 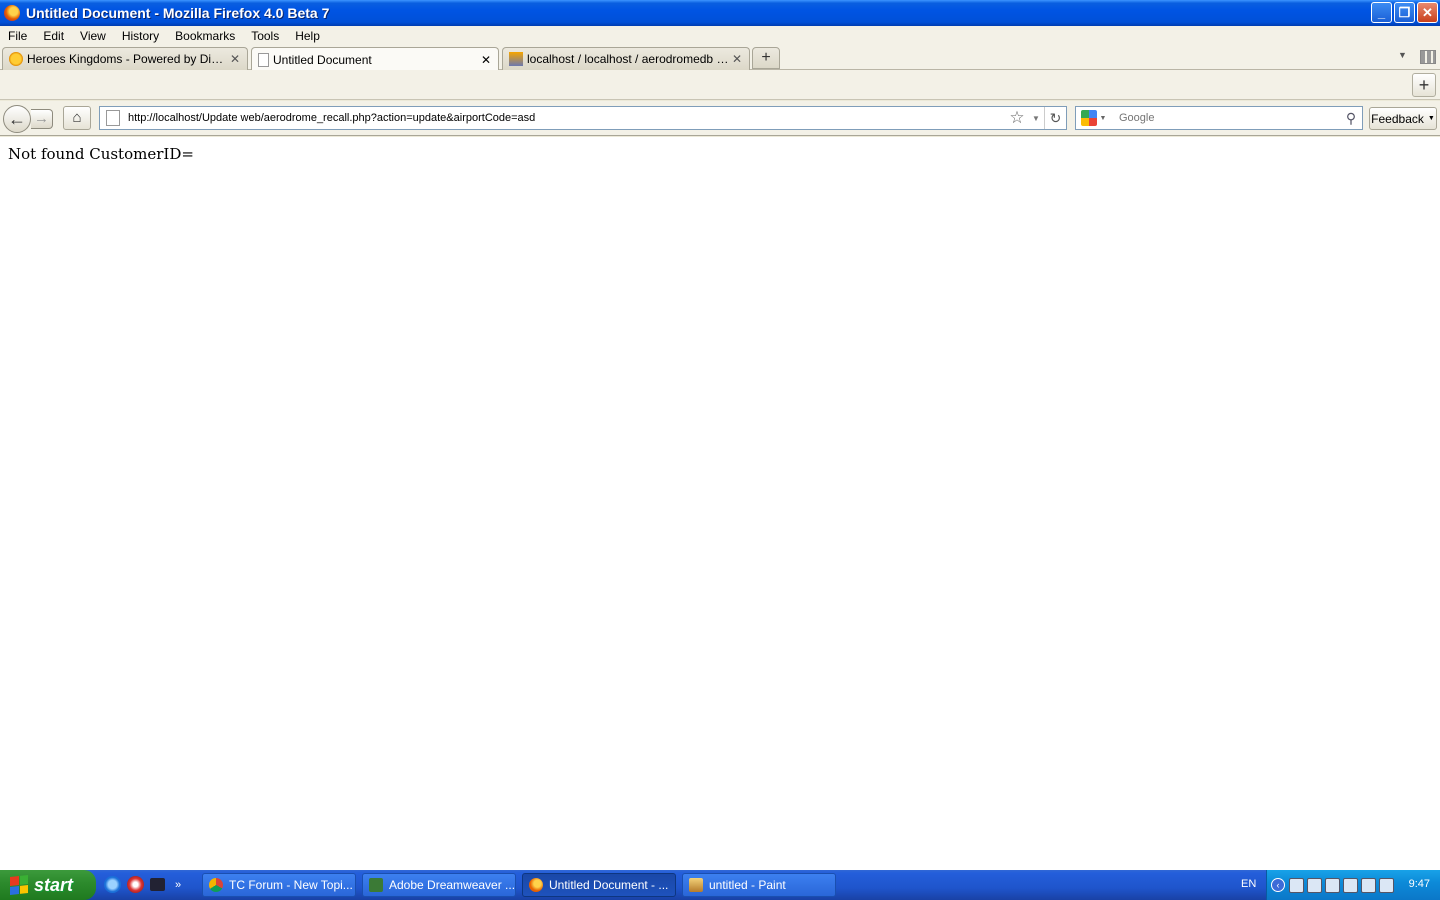 I want to click on window-controls: _ ❐ ✕, so click(x=1404, y=12).